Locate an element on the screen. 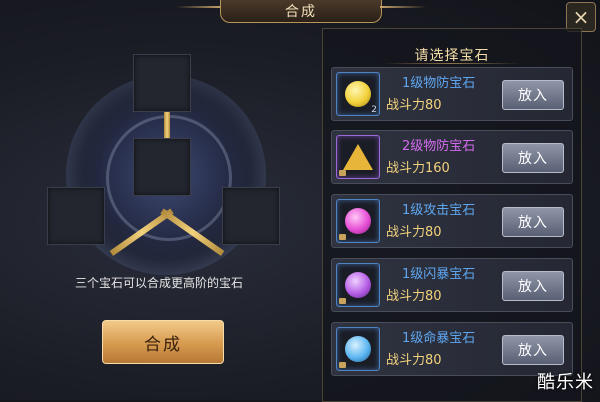 The width and height of the screenshot is (600, 402). title-ornament-right is located at coordinates (403, 7).